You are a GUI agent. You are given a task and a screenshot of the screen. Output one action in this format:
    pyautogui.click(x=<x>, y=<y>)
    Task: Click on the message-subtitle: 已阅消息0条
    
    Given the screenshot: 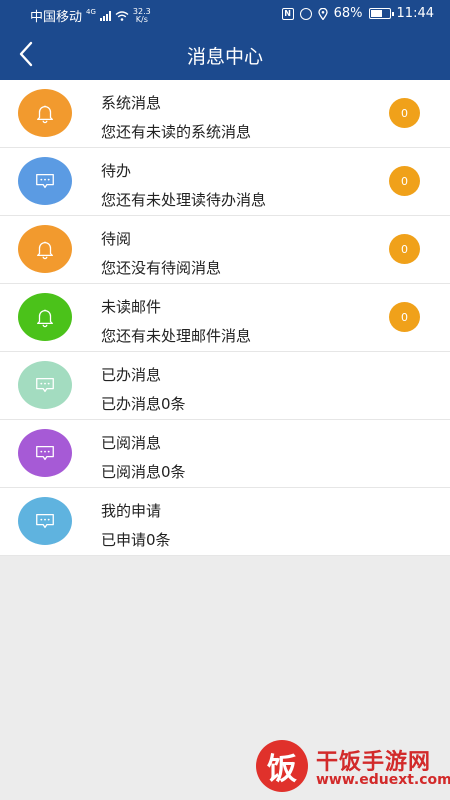 What is the action you would take?
    pyautogui.click(x=143, y=472)
    